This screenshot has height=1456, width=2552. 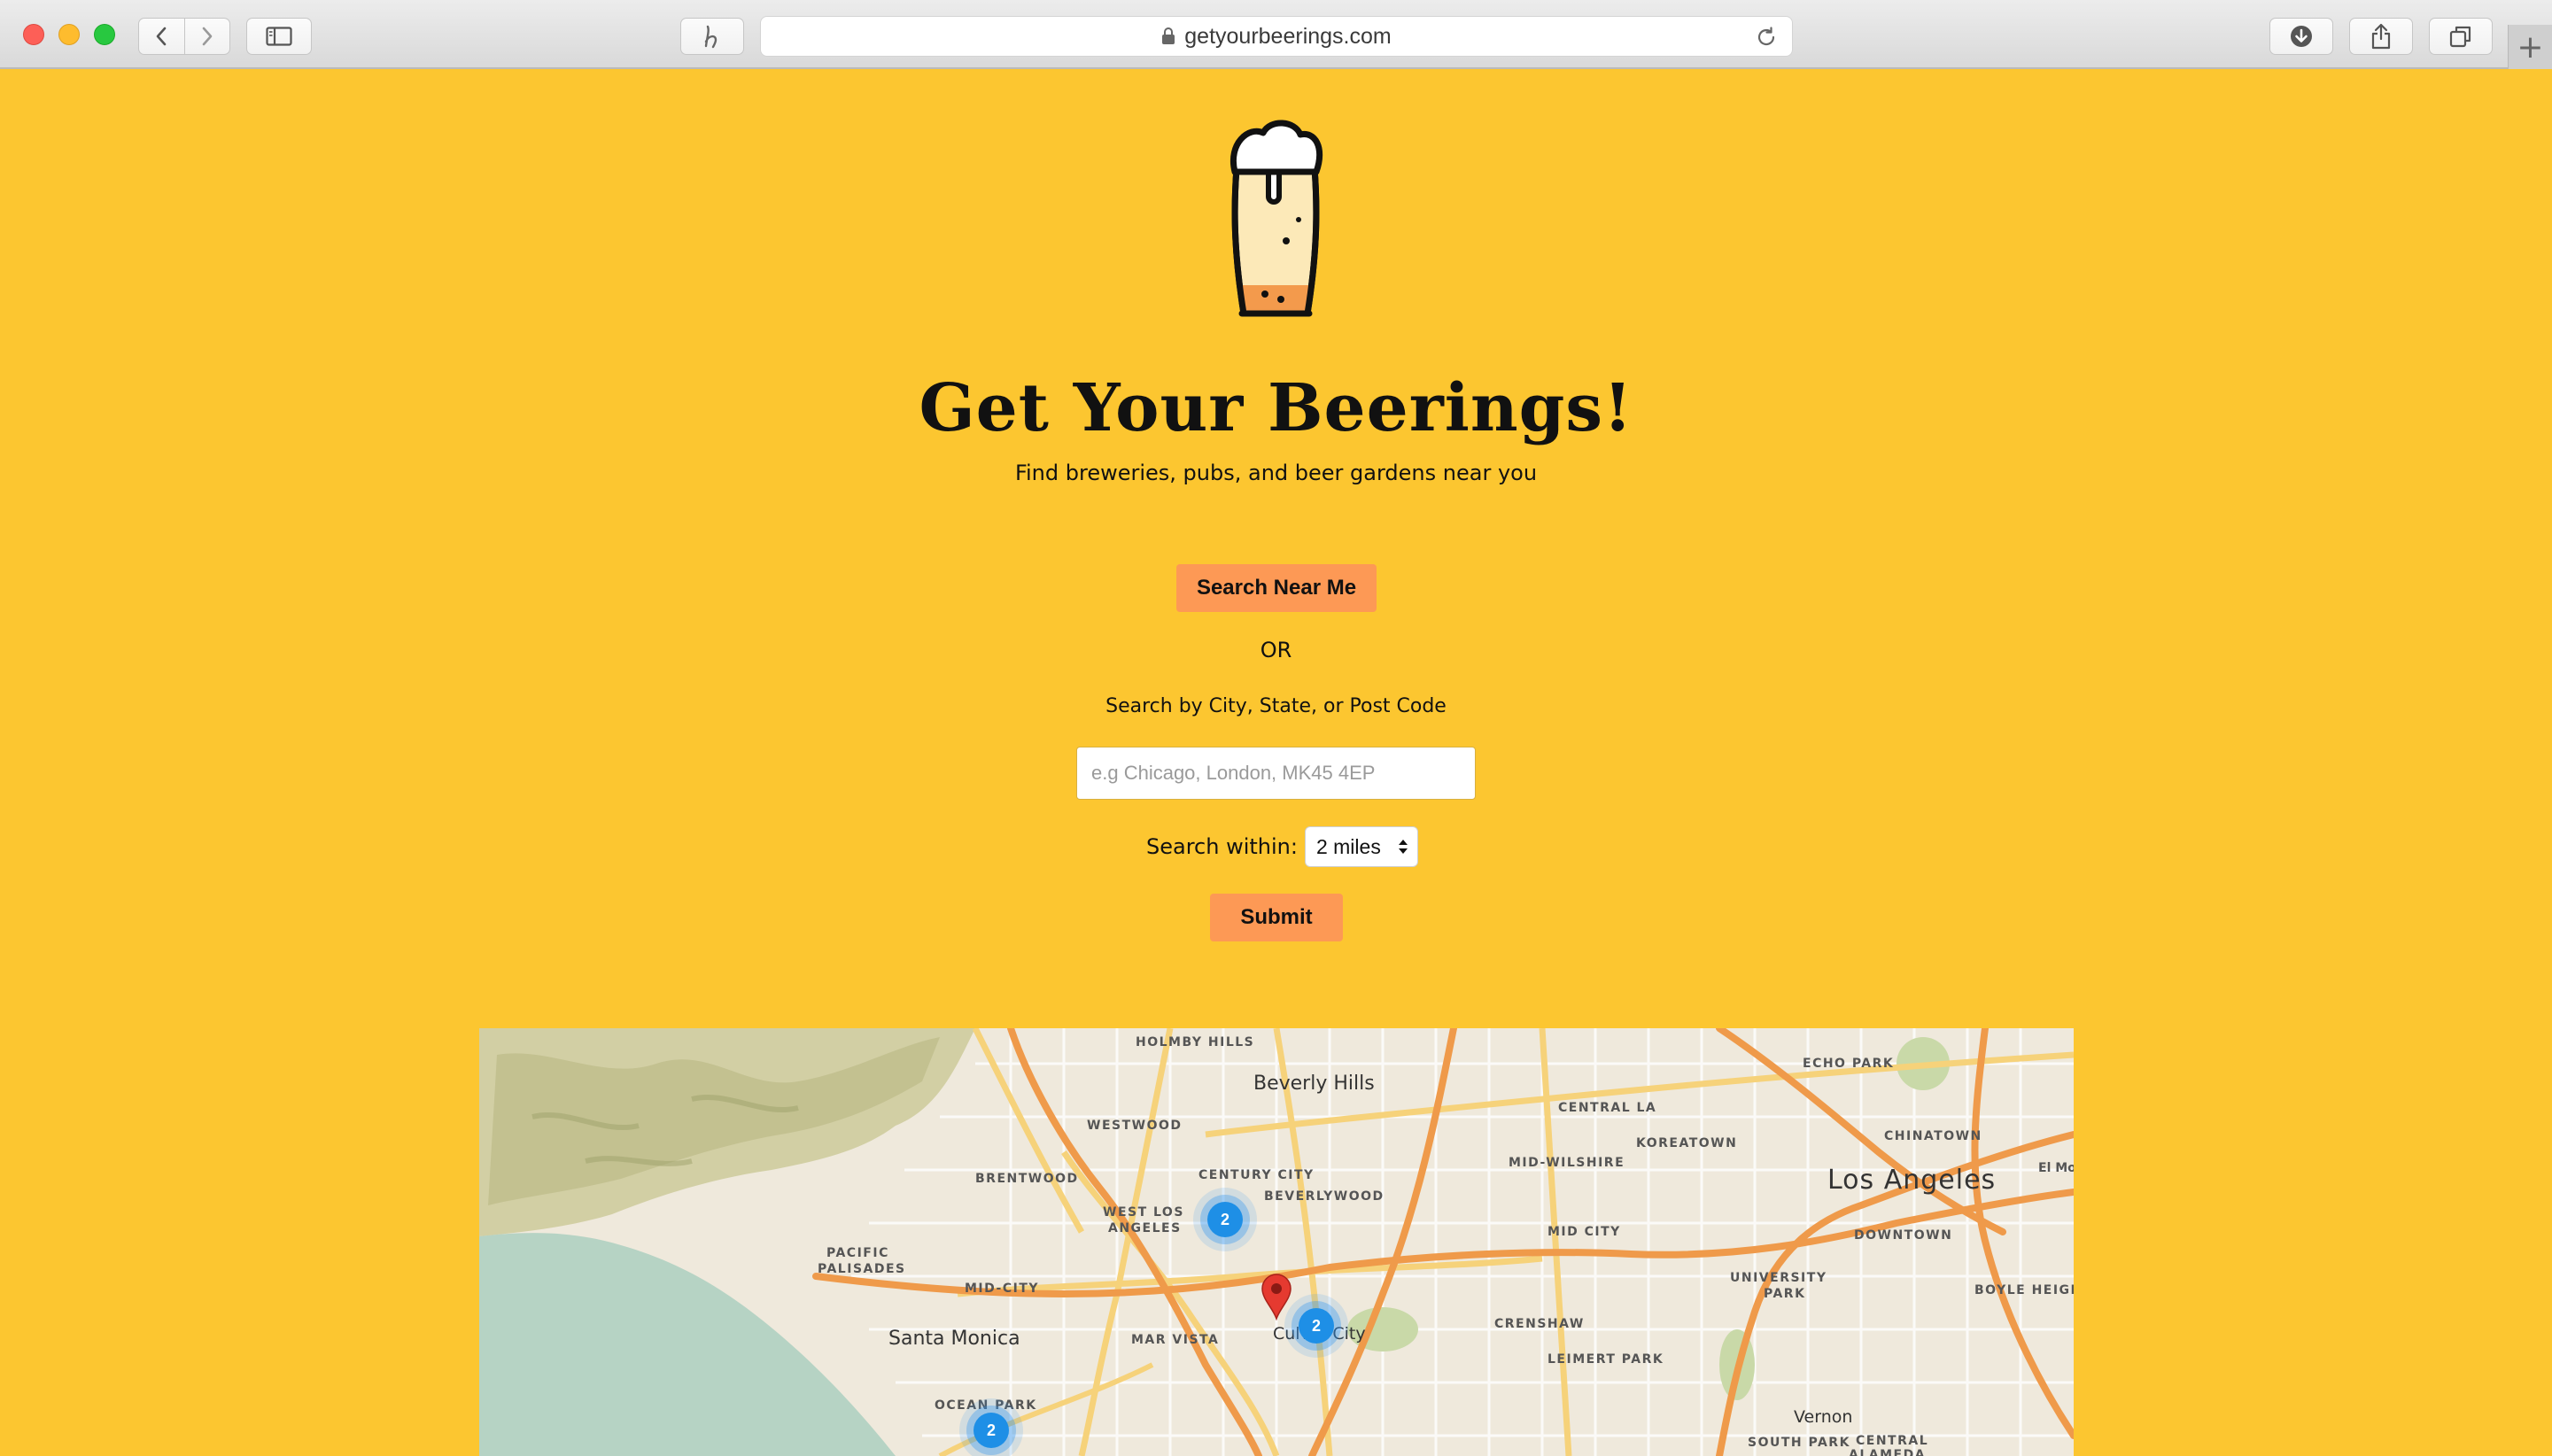 What do you see at coordinates (1276, 650) in the screenshot?
I see `or-divider-text: OR` at bounding box center [1276, 650].